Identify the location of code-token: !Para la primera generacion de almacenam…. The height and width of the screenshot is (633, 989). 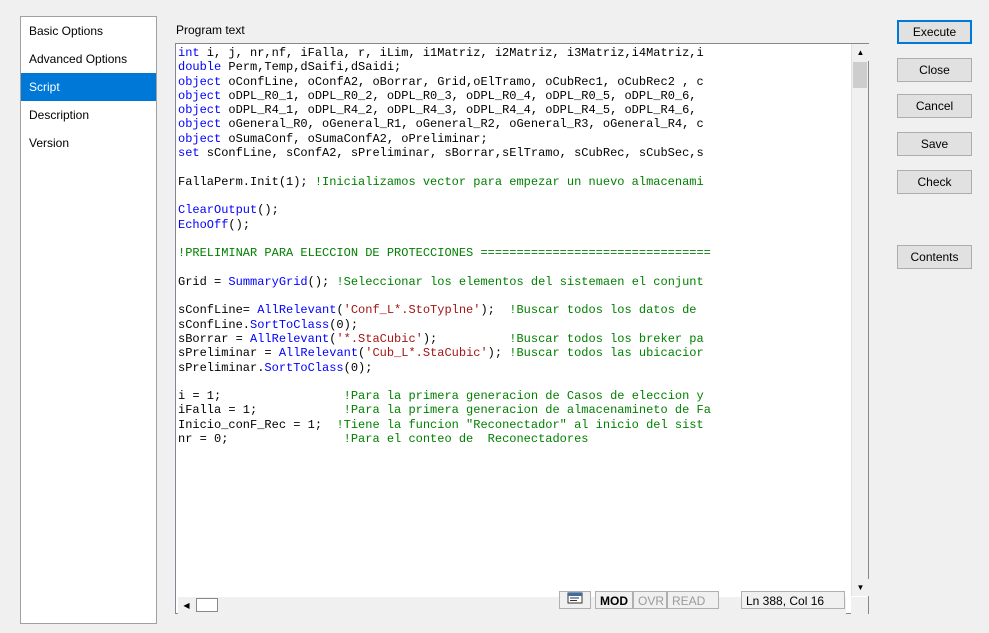
(527, 410).